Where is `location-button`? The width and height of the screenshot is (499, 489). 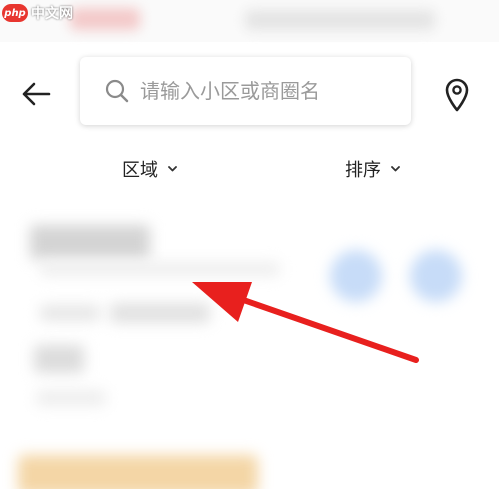
location-button is located at coordinates (457, 95).